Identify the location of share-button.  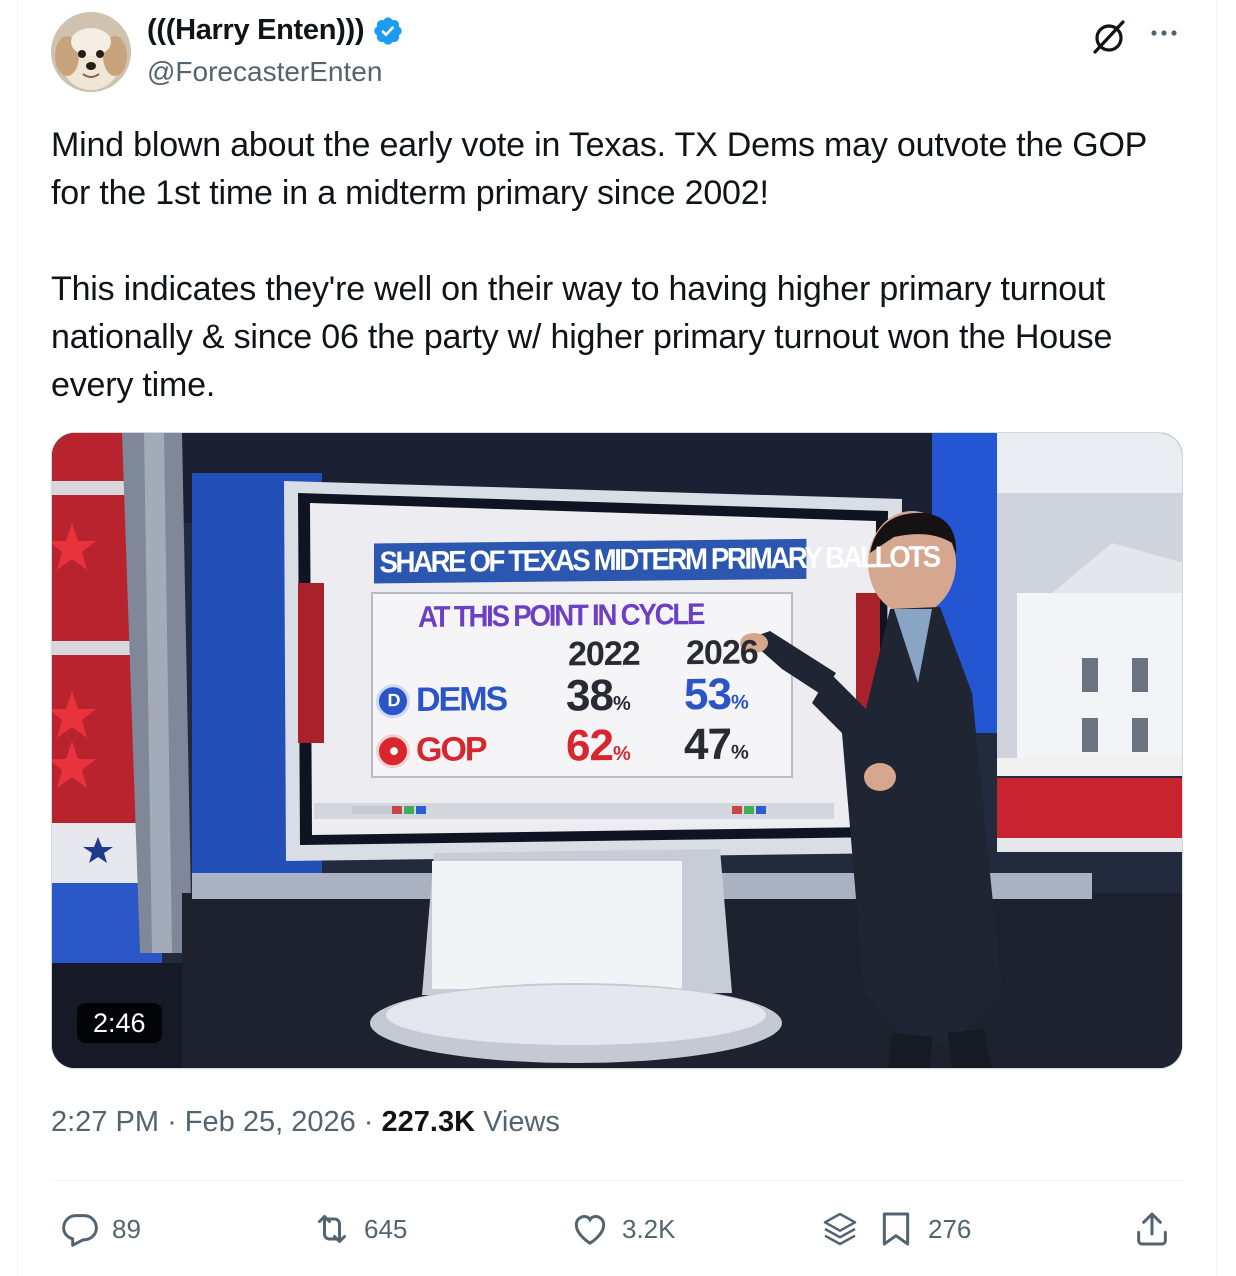
(1152, 1229).